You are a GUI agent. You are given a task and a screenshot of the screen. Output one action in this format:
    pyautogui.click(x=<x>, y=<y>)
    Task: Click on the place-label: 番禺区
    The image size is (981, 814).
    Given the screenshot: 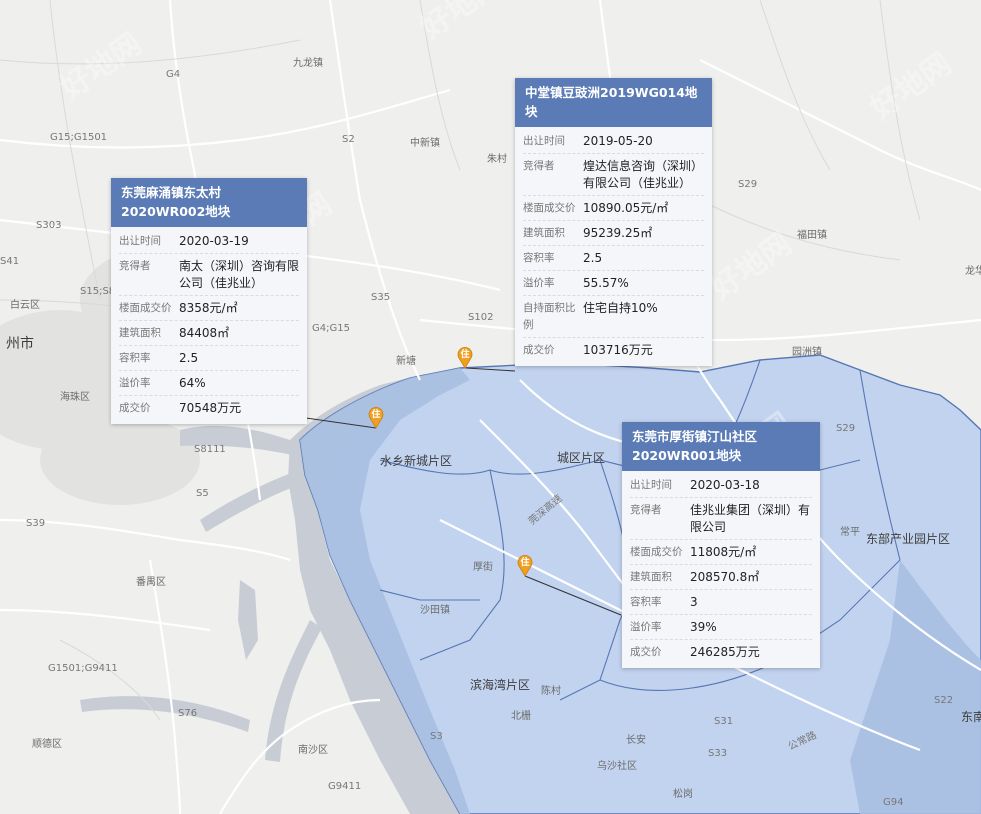 What is the action you would take?
    pyautogui.click(x=151, y=582)
    